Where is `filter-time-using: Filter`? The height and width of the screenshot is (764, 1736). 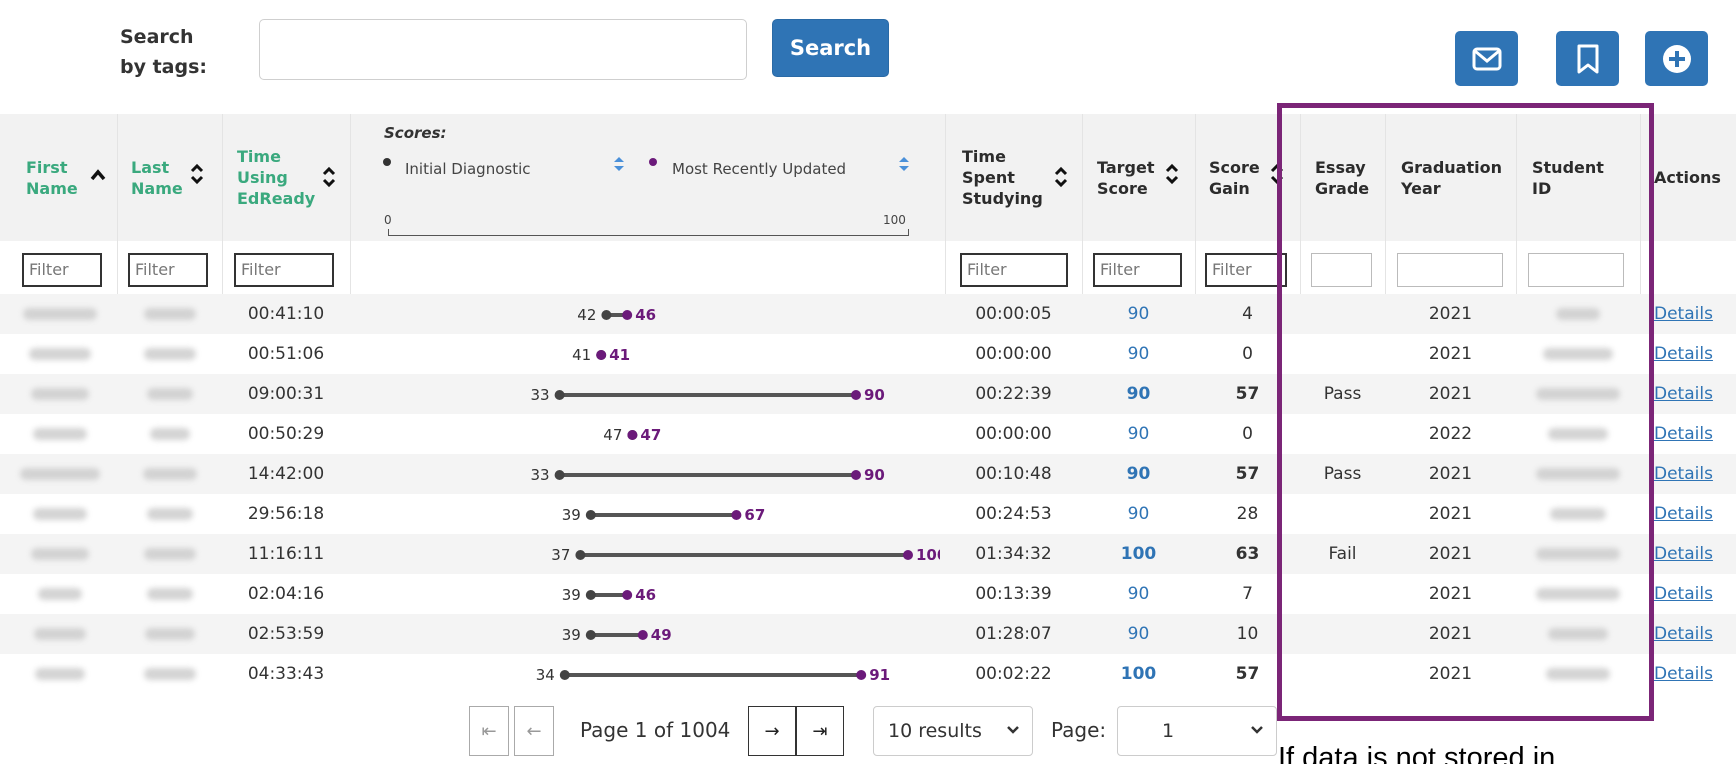
filter-time-using: Filter is located at coordinates (284, 270).